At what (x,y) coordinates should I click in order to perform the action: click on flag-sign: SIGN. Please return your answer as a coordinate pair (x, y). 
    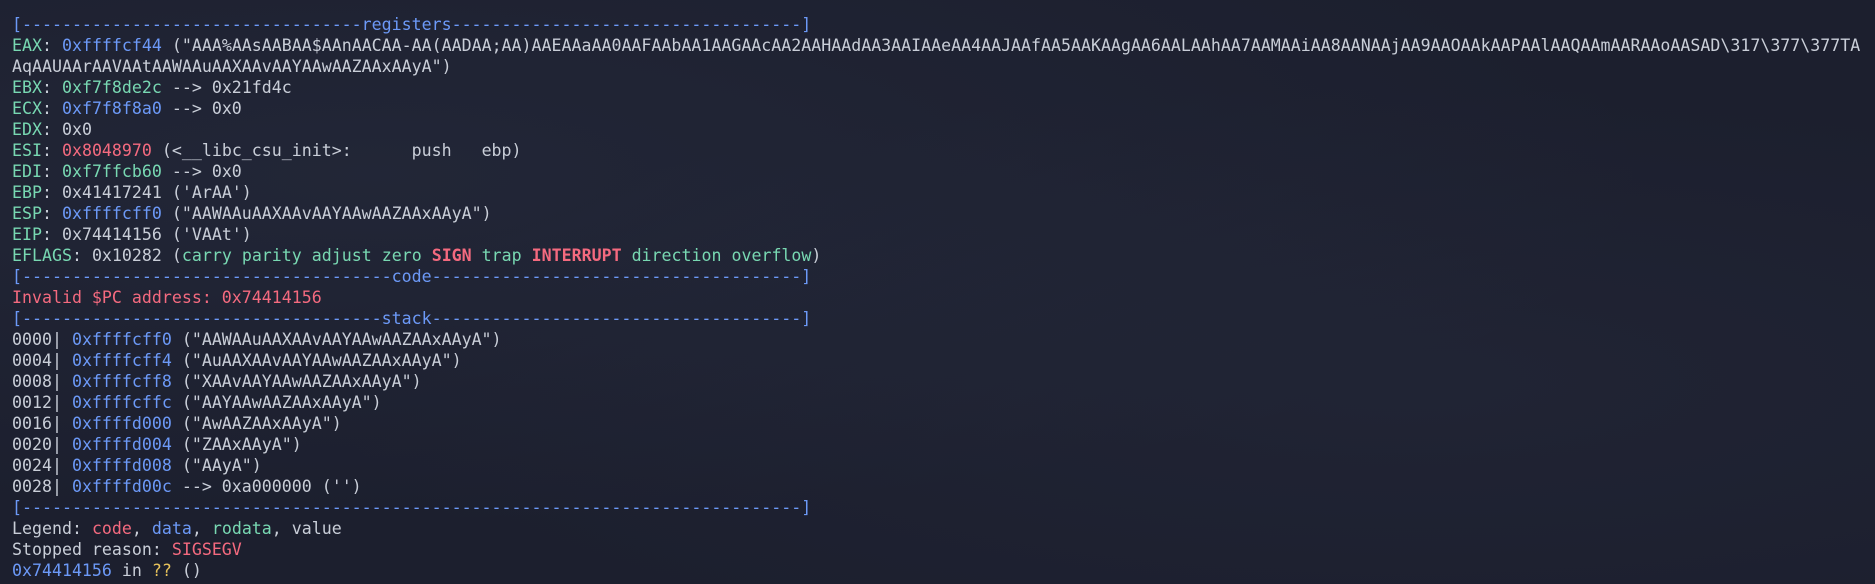
    Looking at the image, I should click on (451, 255).